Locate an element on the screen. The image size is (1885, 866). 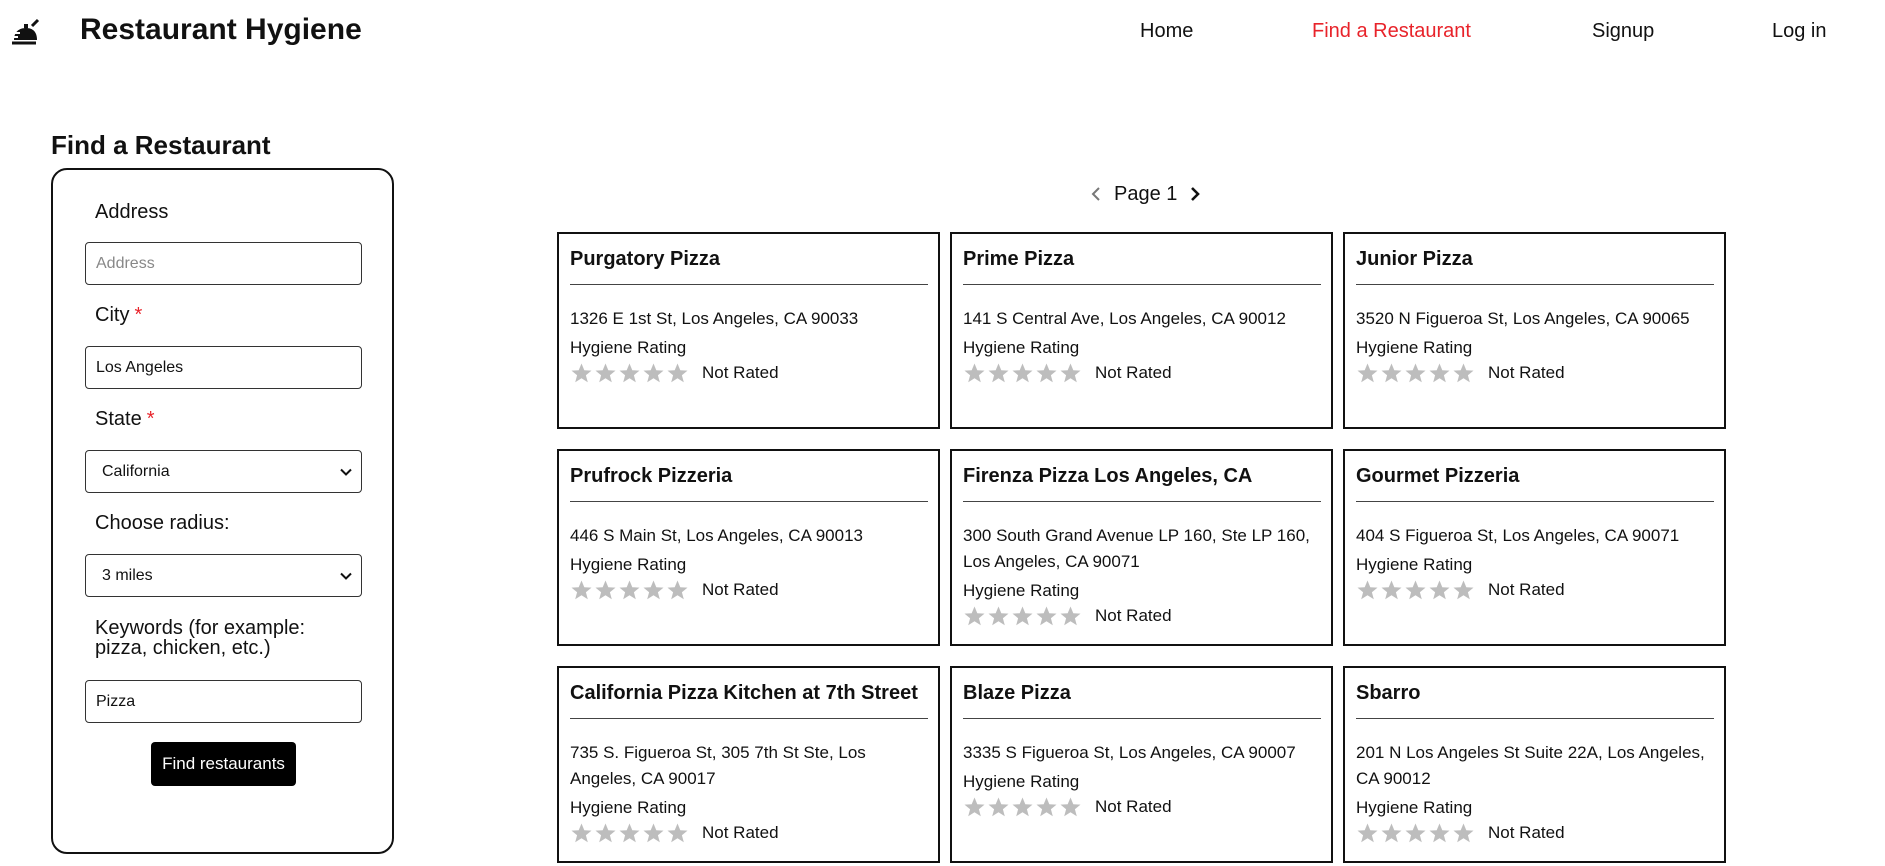
restaurant-name: Sbarro is located at coordinates (1536, 693).